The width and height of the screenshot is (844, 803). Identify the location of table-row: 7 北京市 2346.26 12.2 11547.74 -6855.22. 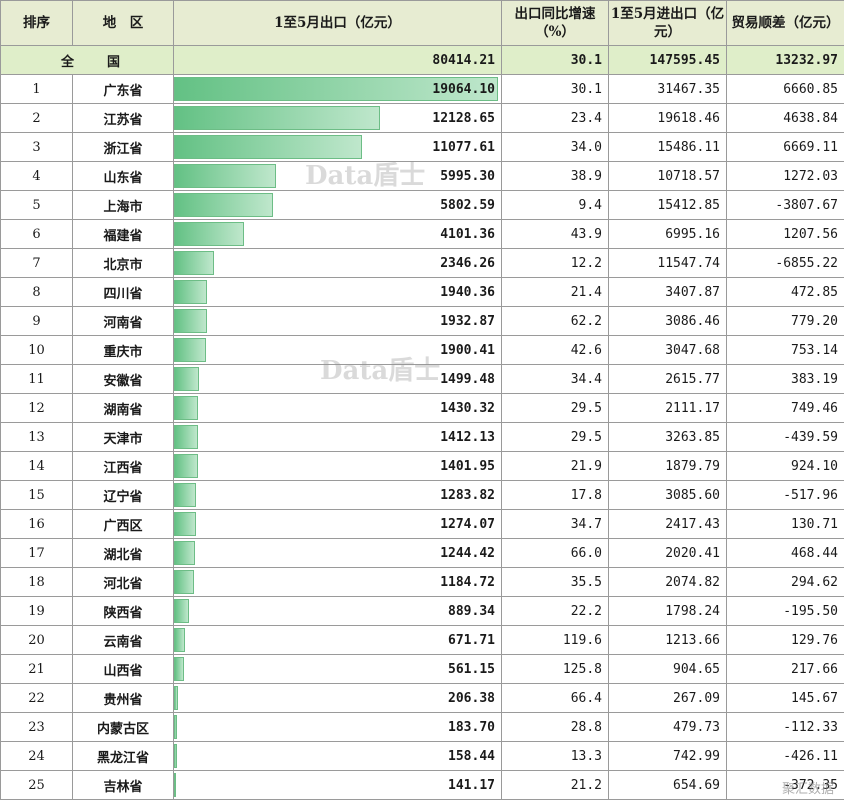
(422, 263).